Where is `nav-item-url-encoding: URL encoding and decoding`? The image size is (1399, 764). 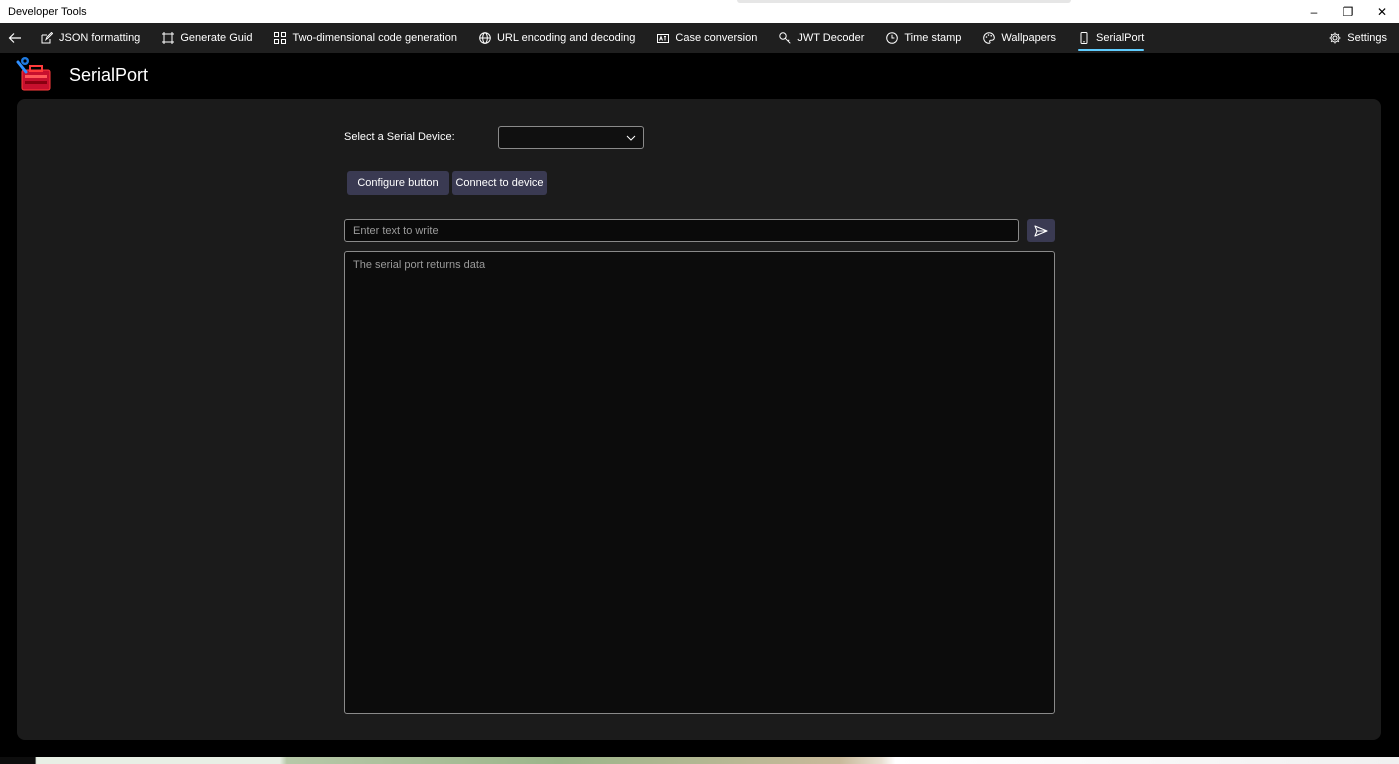
nav-item-url-encoding: URL encoding and decoding is located at coordinates (557, 38).